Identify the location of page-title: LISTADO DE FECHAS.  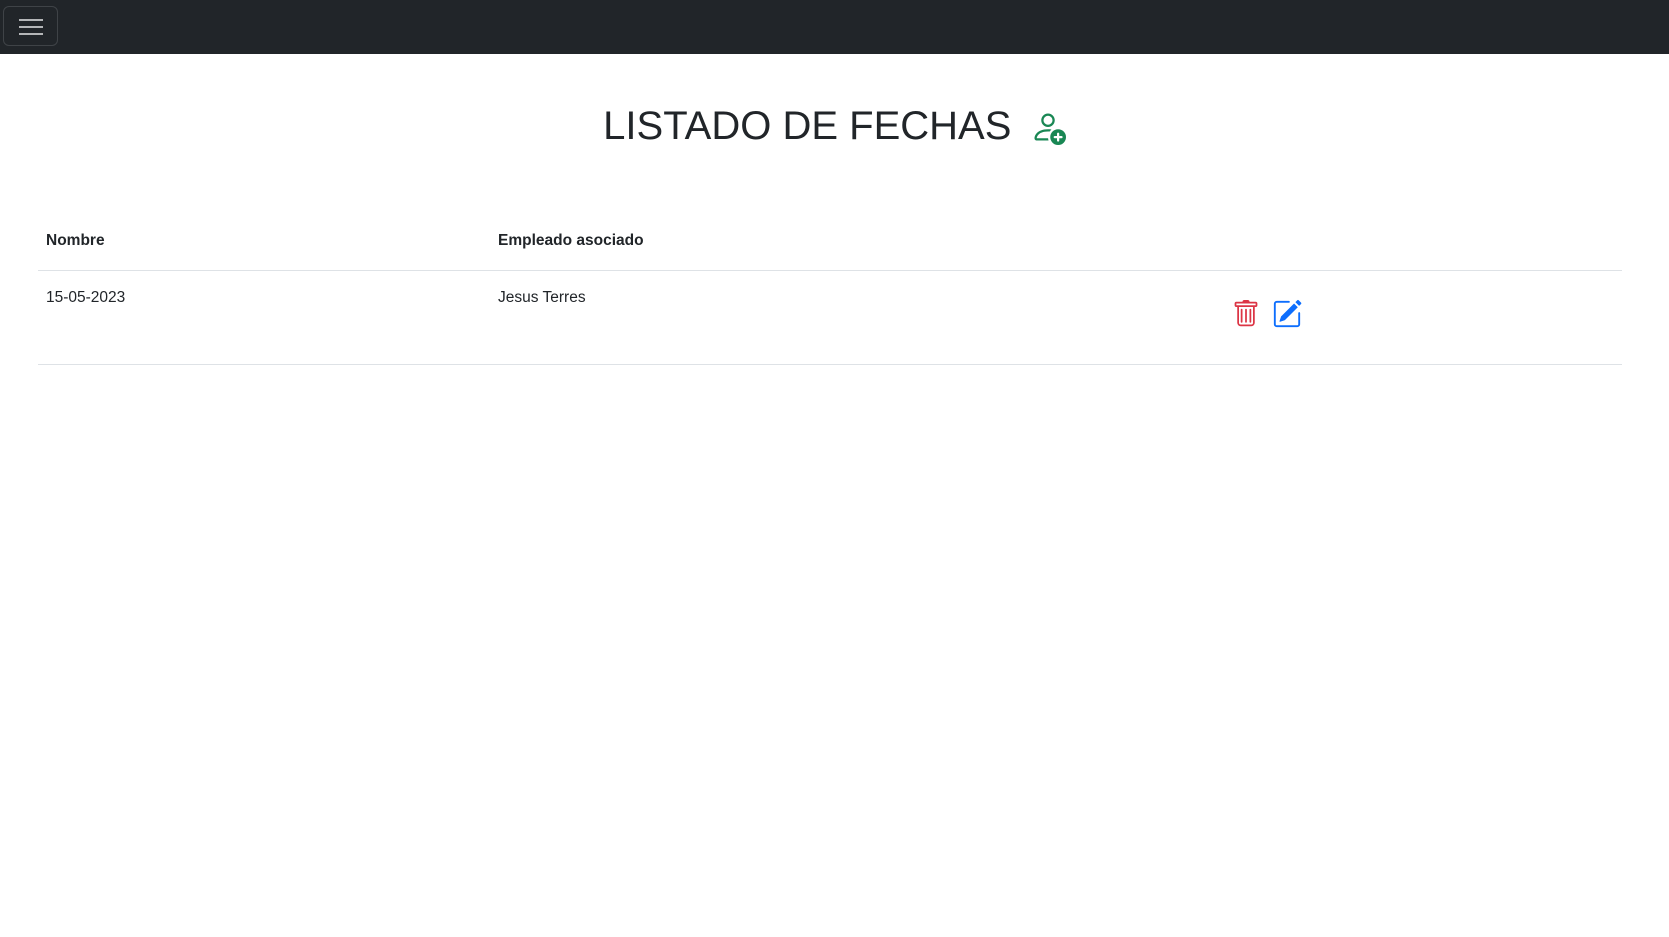
(807, 126).